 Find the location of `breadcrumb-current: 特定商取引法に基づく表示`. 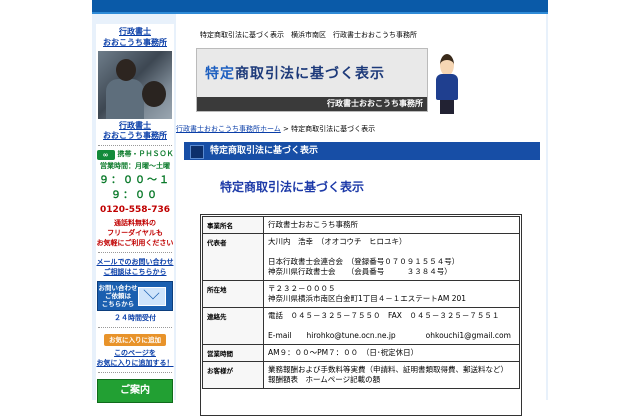

breadcrumb-current: 特定商取引法に基づく表示 is located at coordinates (333, 129).